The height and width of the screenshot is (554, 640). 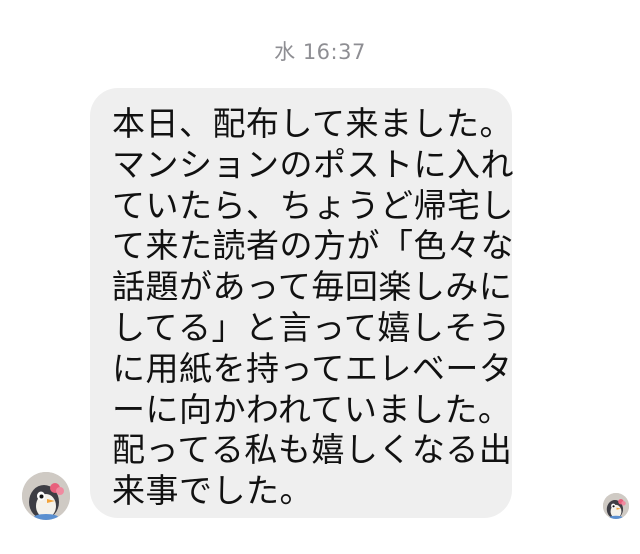 I want to click on sender-avatar, so click(x=46, y=496).